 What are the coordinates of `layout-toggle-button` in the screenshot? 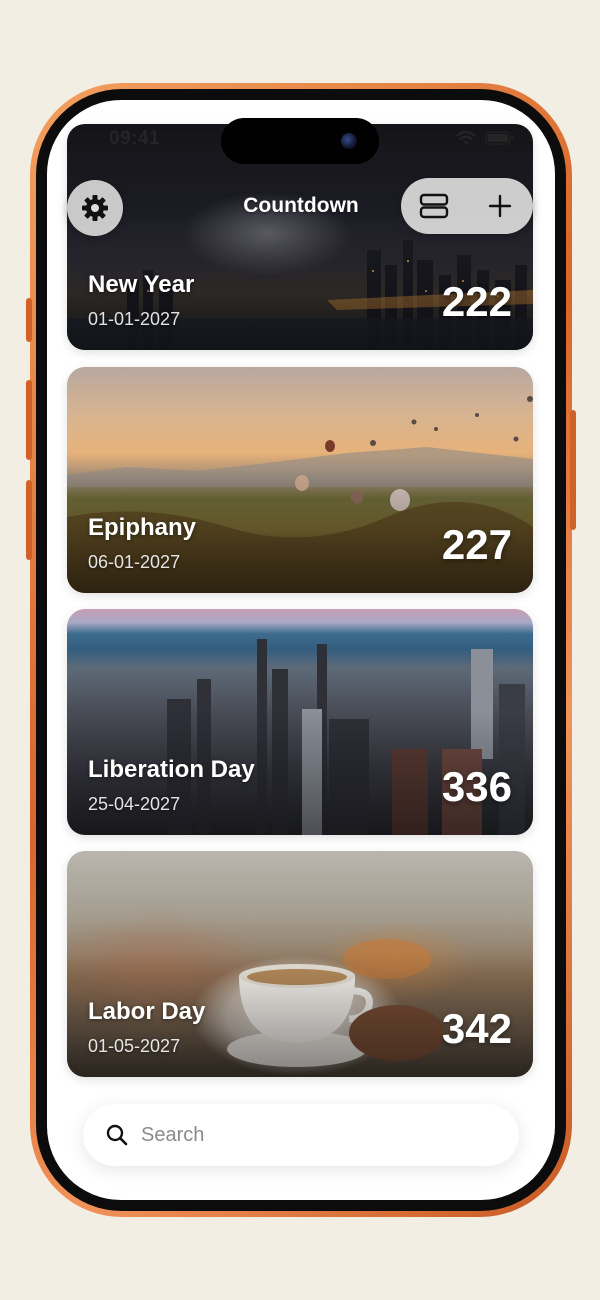 It's located at (434, 206).